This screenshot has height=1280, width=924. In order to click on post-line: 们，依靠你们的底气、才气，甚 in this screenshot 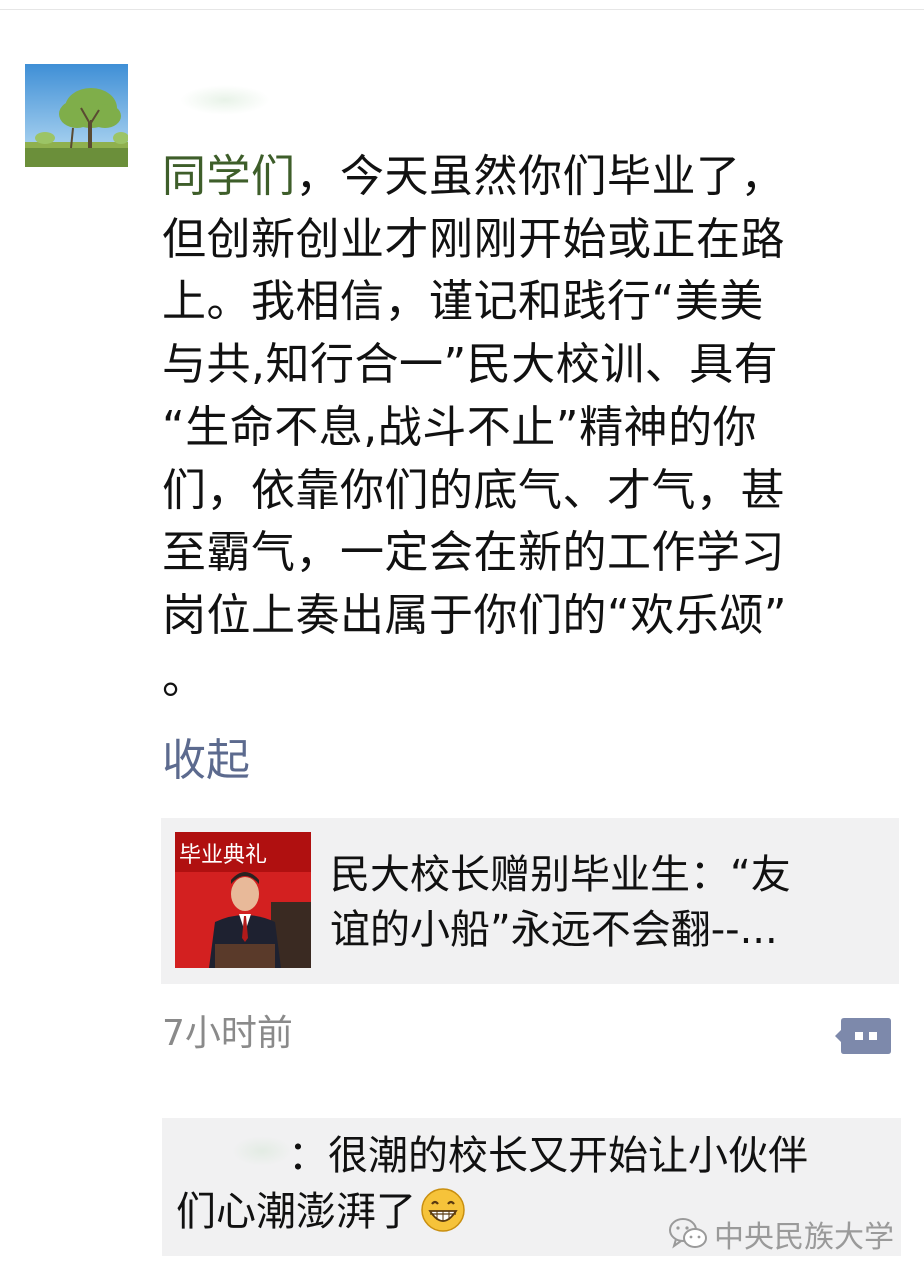, I will do `click(473, 490)`.